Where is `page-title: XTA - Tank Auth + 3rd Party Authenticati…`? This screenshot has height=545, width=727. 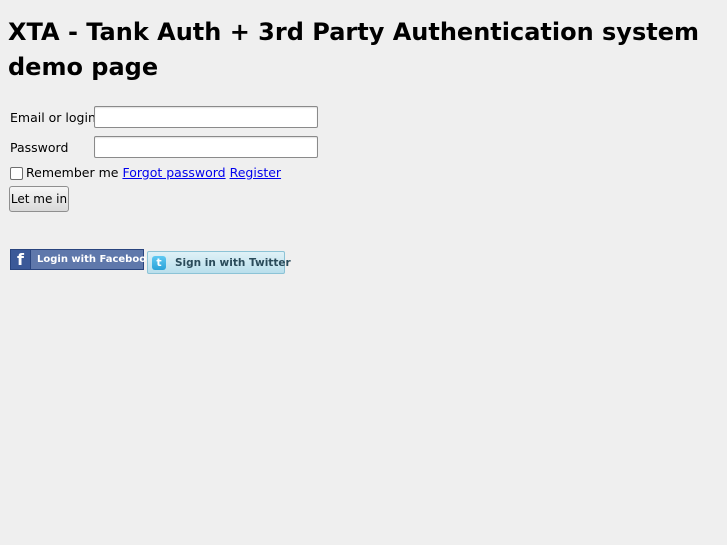 page-title: XTA - Tank Auth + 3rd Party Authenticati… is located at coordinates (353, 49).